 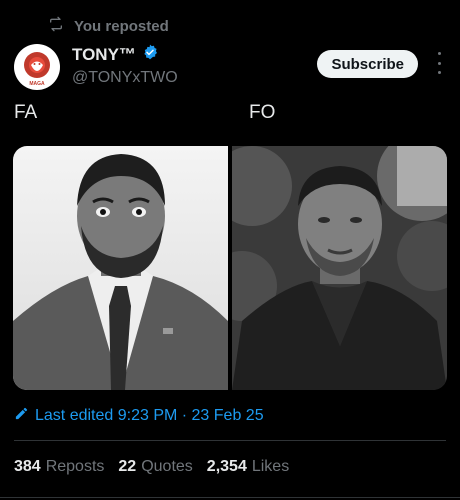 I want to click on author-block: TONY™ @TONYxTWO, so click(x=125, y=65).